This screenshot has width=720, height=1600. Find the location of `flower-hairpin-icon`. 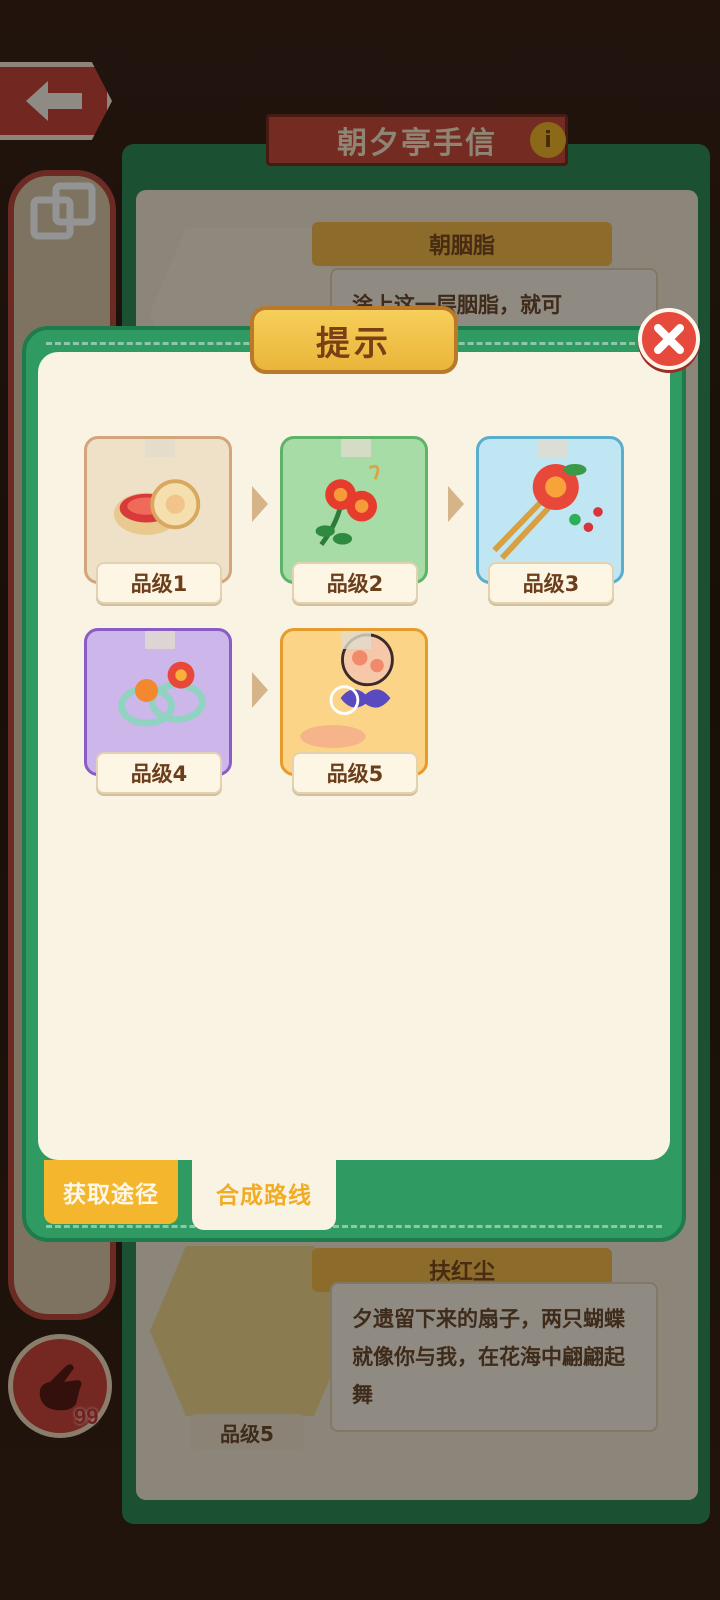

flower-hairpin-icon is located at coordinates (547, 511).